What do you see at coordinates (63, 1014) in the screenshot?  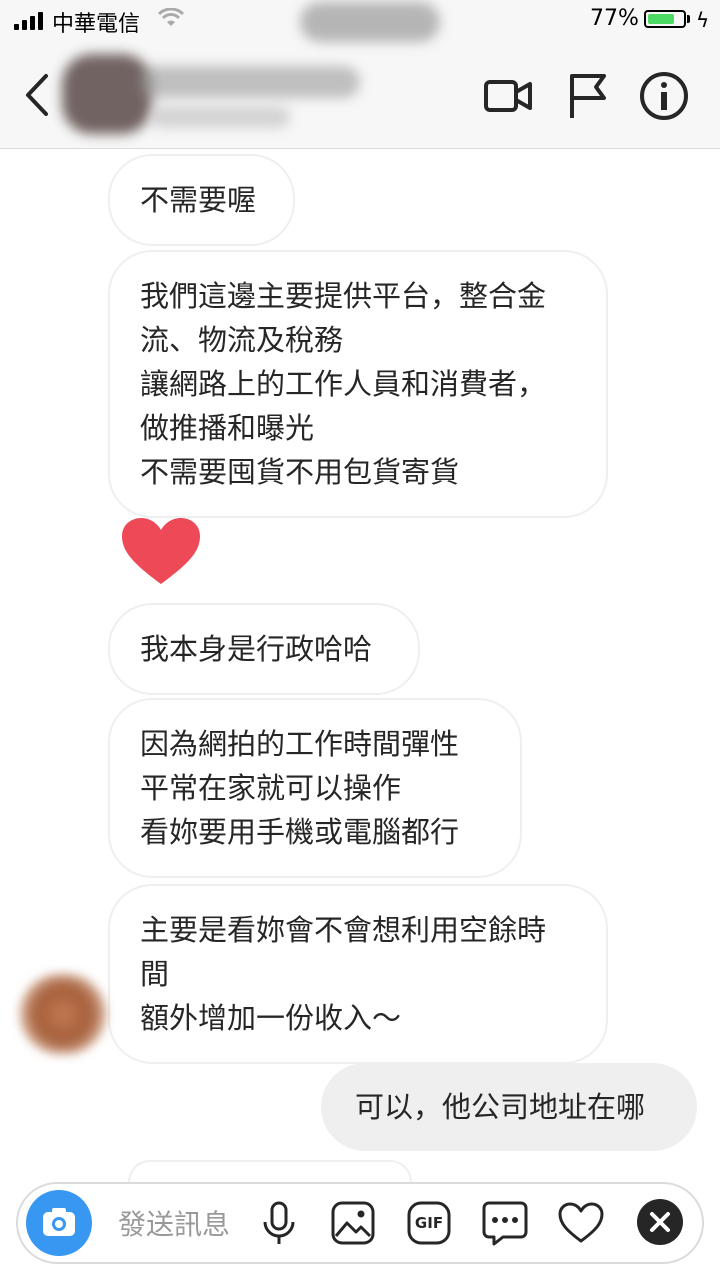 I see `sender-avatar` at bounding box center [63, 1014].